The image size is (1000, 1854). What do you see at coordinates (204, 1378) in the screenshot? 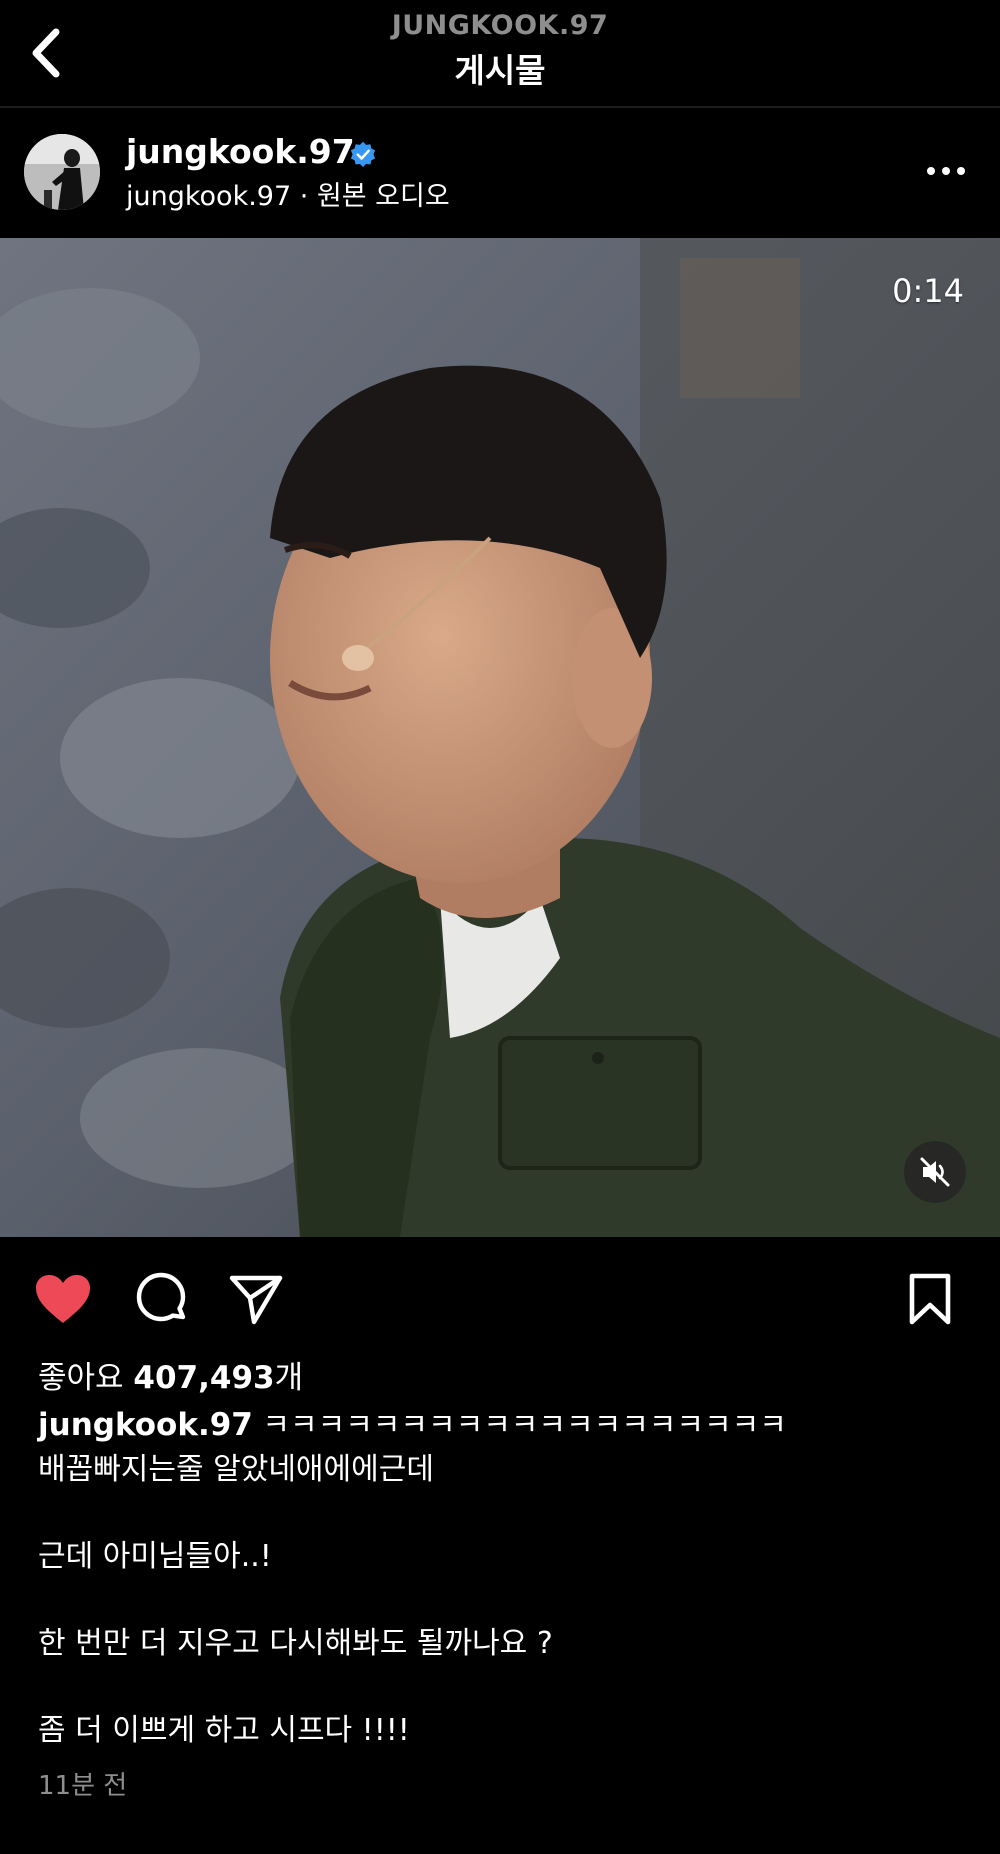
I see `likes-number: 407,493` at bounding box center [204, 1378].